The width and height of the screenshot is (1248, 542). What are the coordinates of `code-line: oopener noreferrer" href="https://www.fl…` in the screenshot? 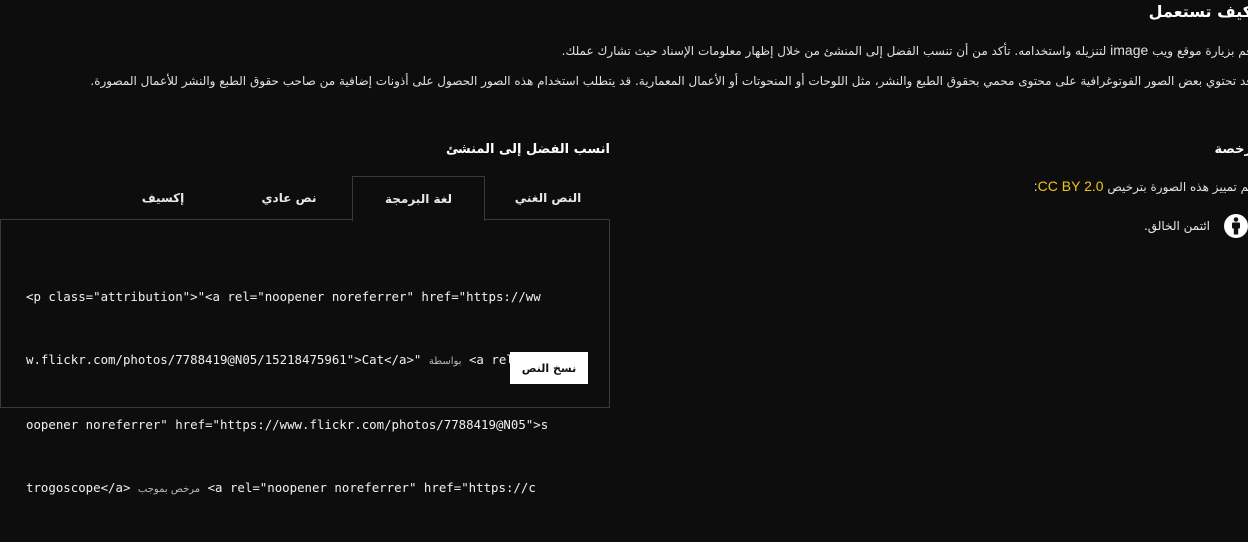 It's located at (308, 424).